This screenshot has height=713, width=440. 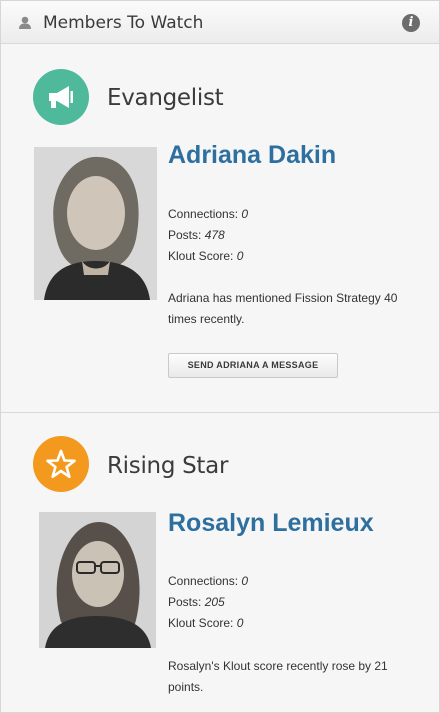 I want to click on widget-header: Members To Watch i, so click(x=220, y=22).